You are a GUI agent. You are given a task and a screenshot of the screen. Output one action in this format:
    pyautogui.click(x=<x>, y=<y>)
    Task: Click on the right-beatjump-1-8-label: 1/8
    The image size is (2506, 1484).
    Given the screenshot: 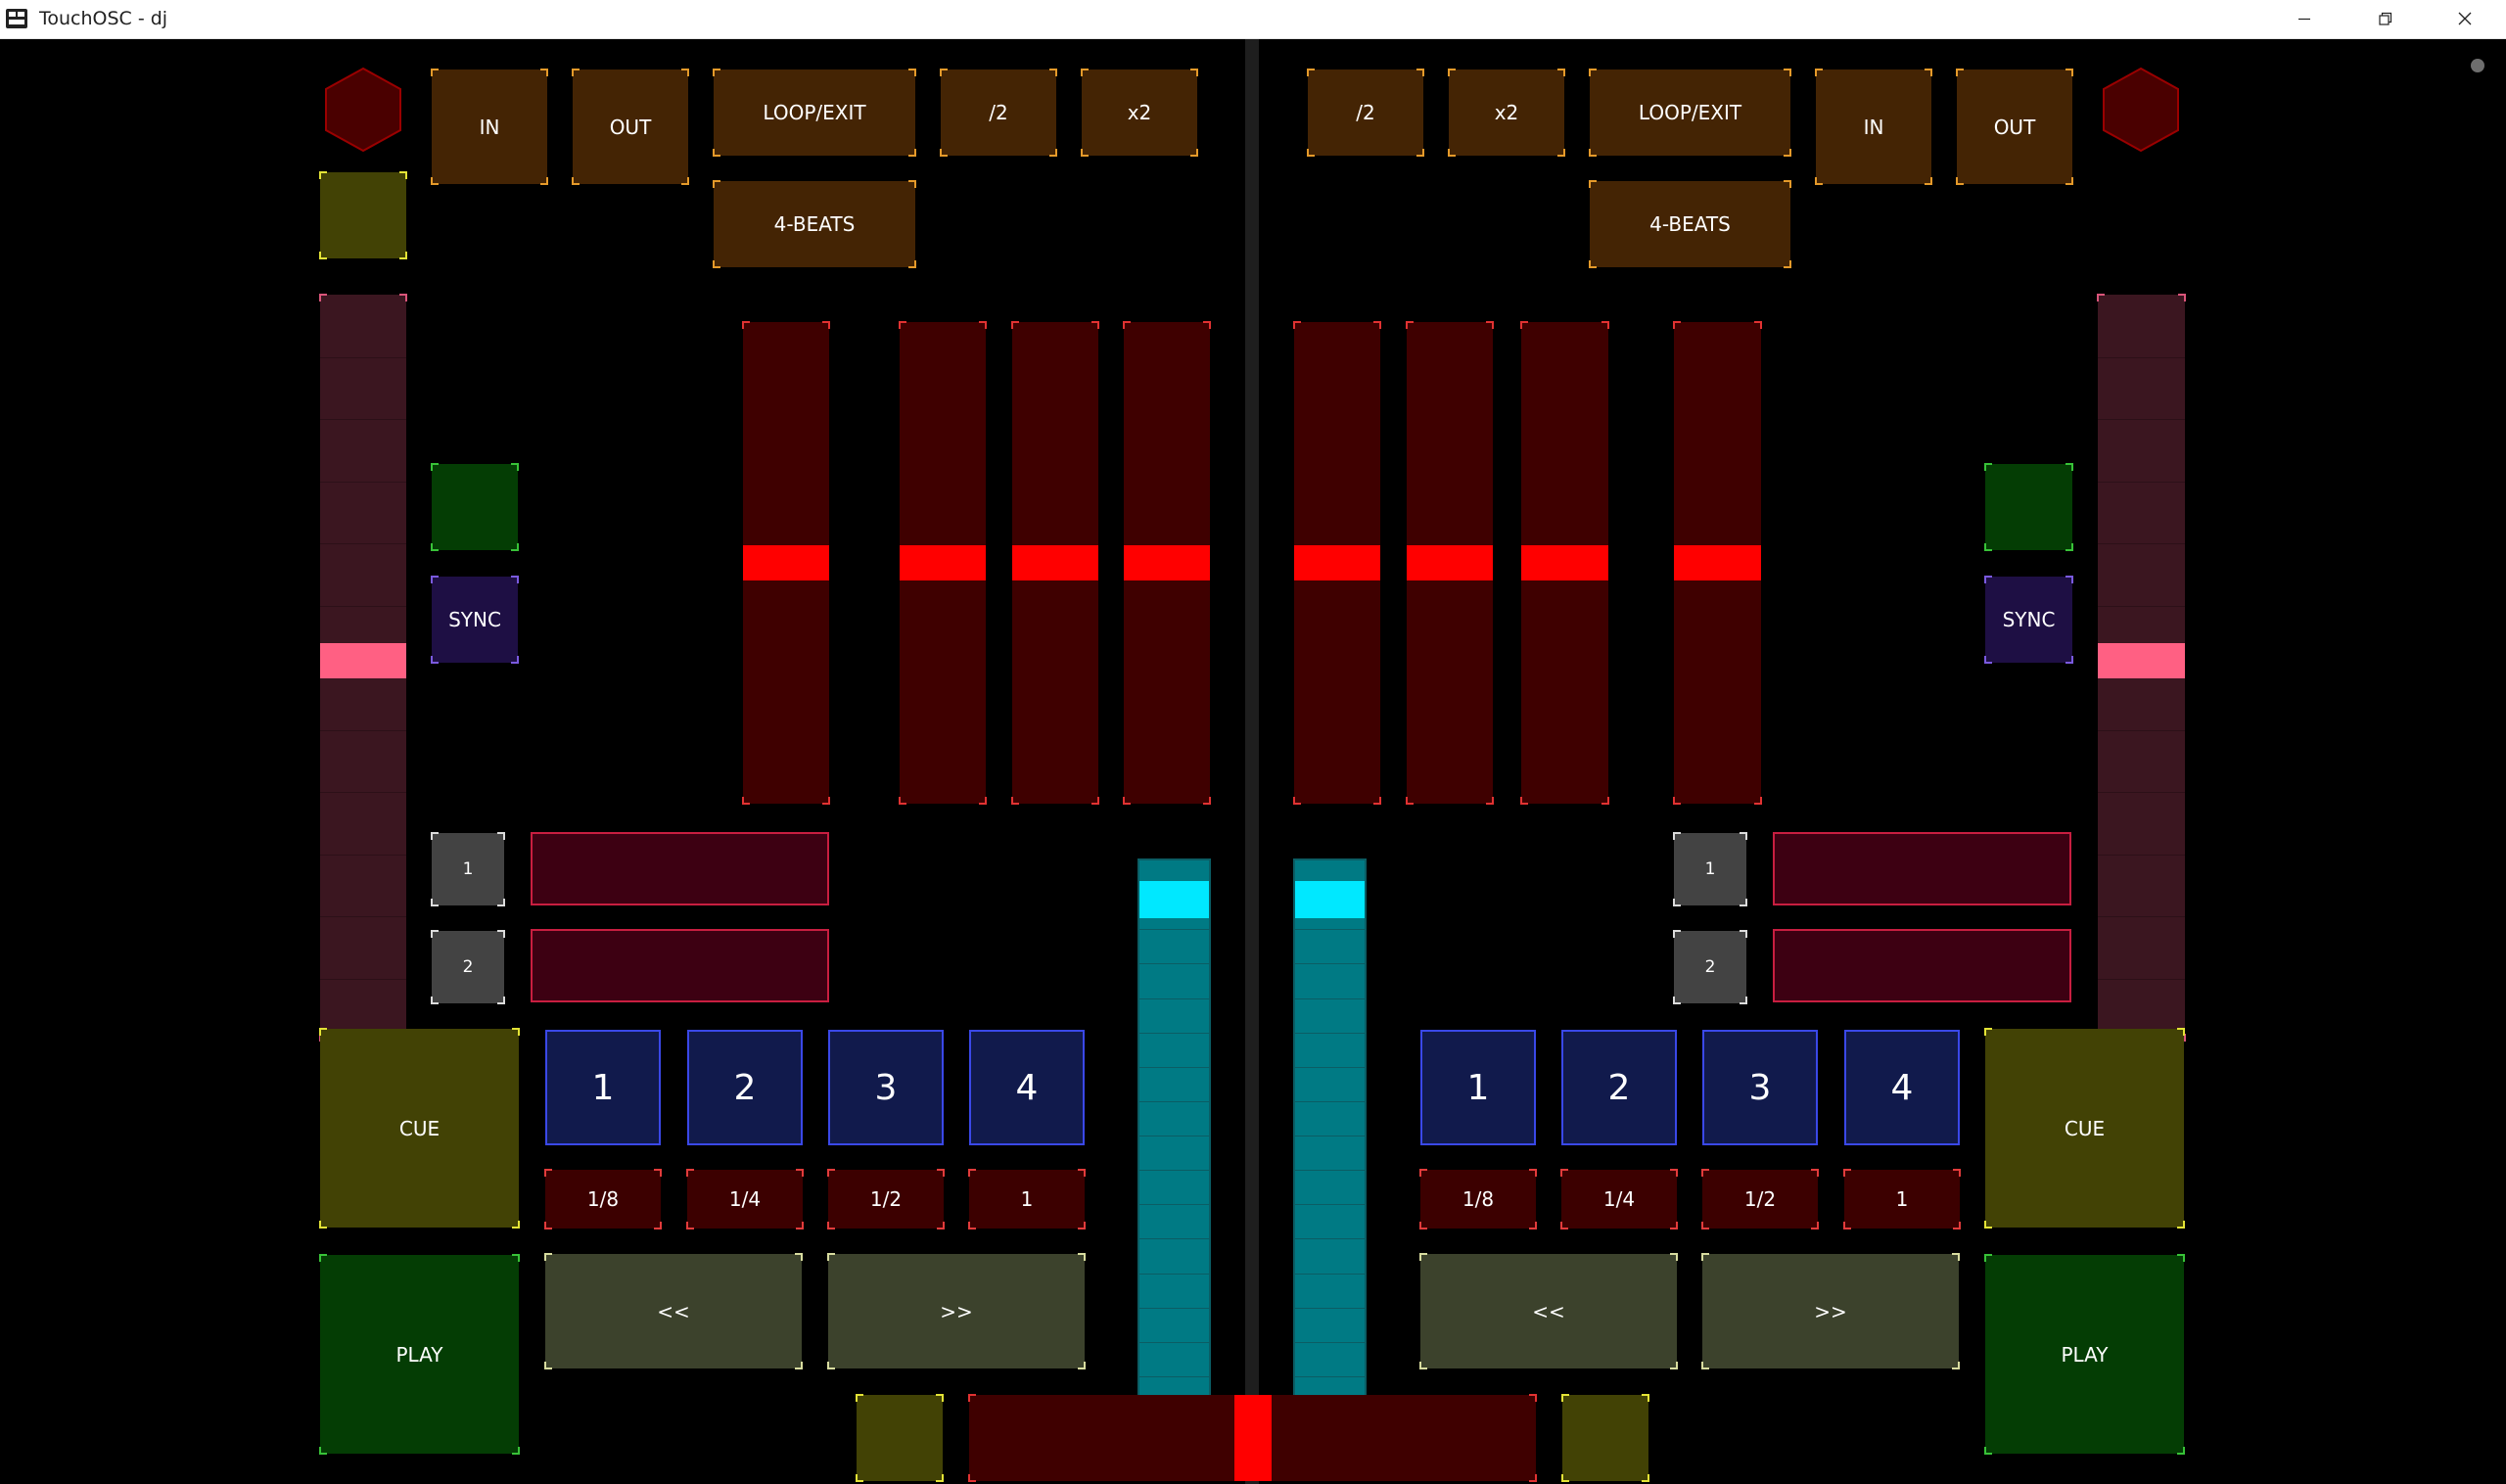 What is the action you would take?
    pyautogui.click(x=1478, y=1199)
    